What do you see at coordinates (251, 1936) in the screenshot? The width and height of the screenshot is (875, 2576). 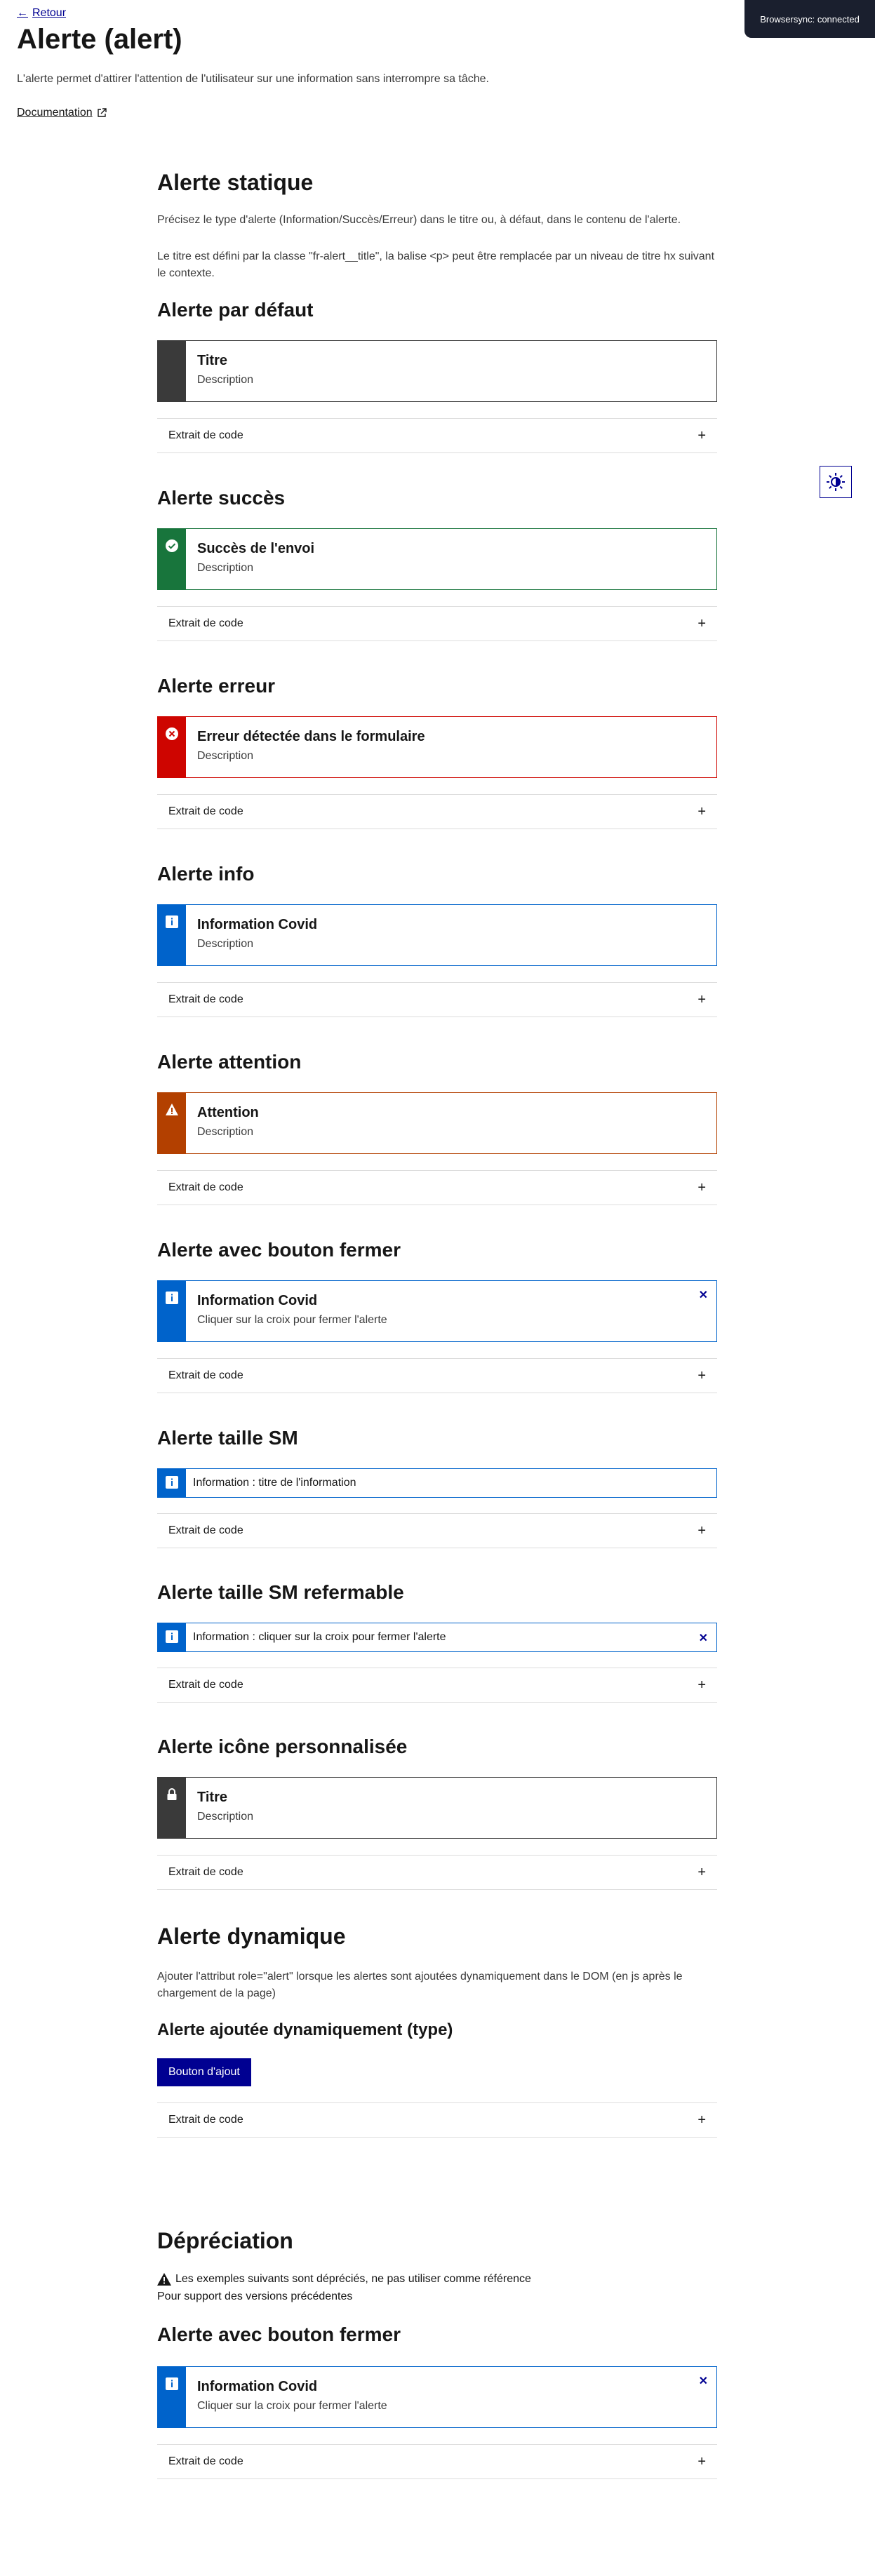 I see `section-title-dynamic: Alerte dynamique` at bounding box center [251, 1936].